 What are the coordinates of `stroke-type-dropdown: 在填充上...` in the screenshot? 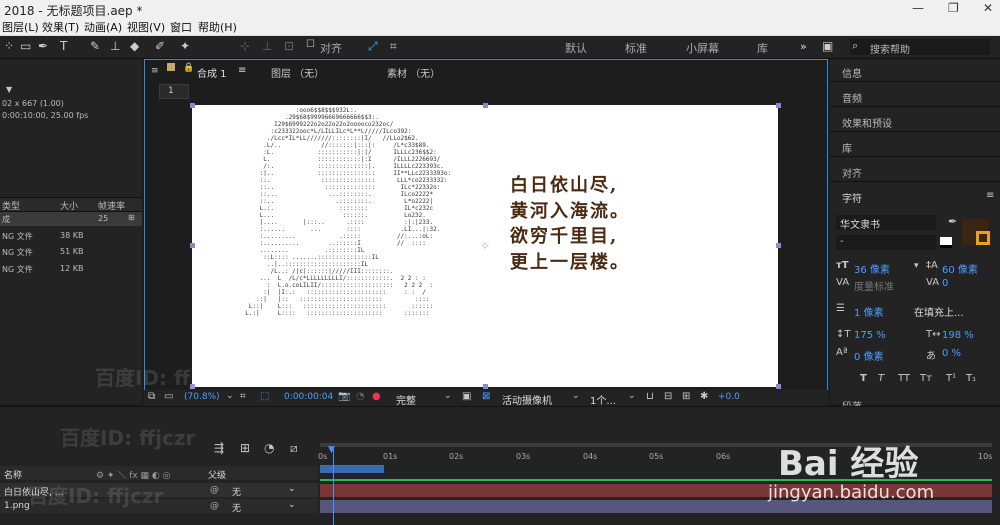 It's located at (939, 311).